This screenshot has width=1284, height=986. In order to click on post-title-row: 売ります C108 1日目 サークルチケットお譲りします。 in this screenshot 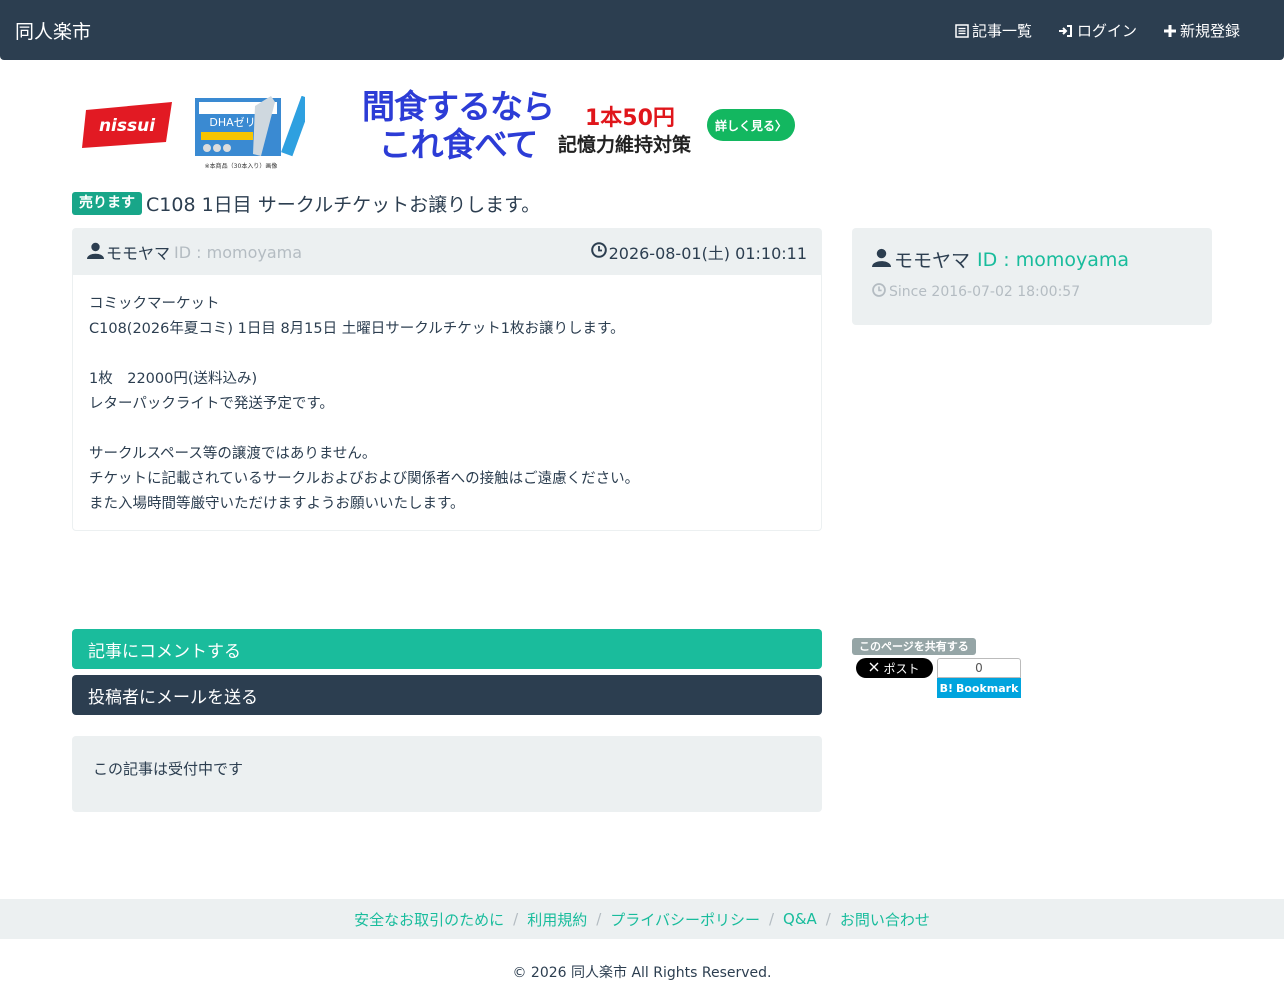, I will do `click(306, 203)`.